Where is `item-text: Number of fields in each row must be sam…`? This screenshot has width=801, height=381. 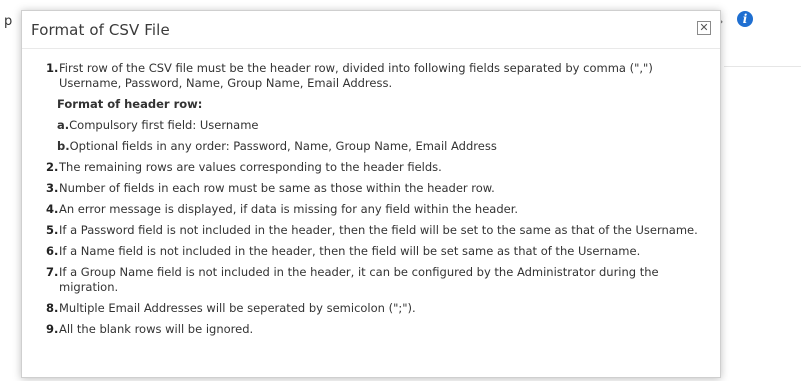 item-text: Number of fields in each row must be sam… is located at coordinates (277, 188).